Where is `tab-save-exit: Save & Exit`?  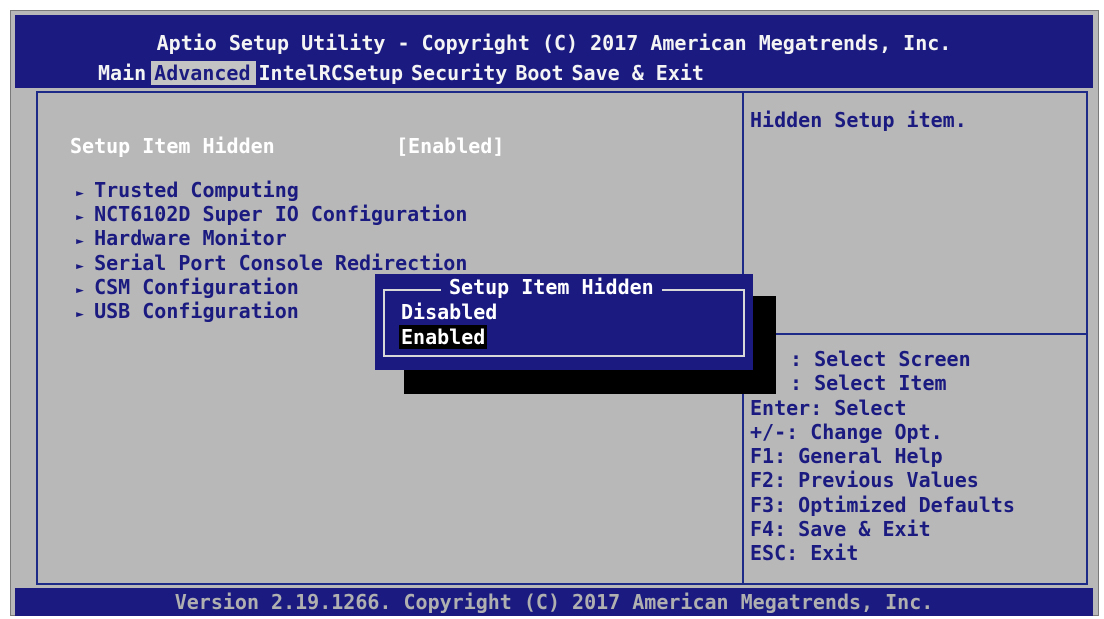
tab-save-exit: Save & Exit is located at coordinates (639, 73).